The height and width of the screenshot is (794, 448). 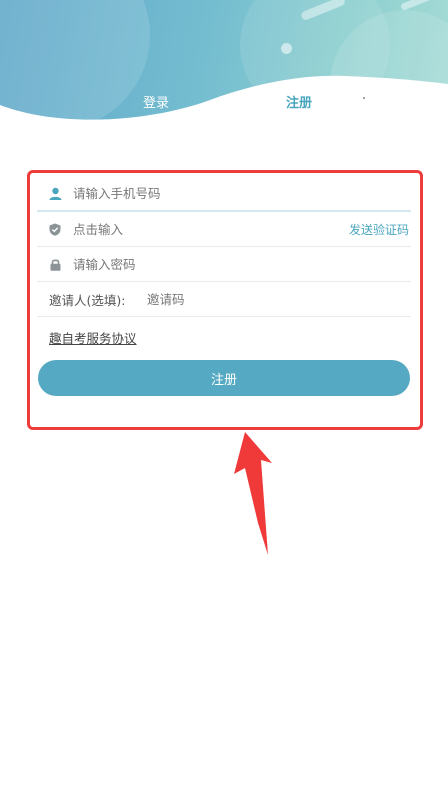 What do you see at coordinates (299, 101) in the screenshot?
I see `tab-register: 注册` at bounding box center [299, 101].